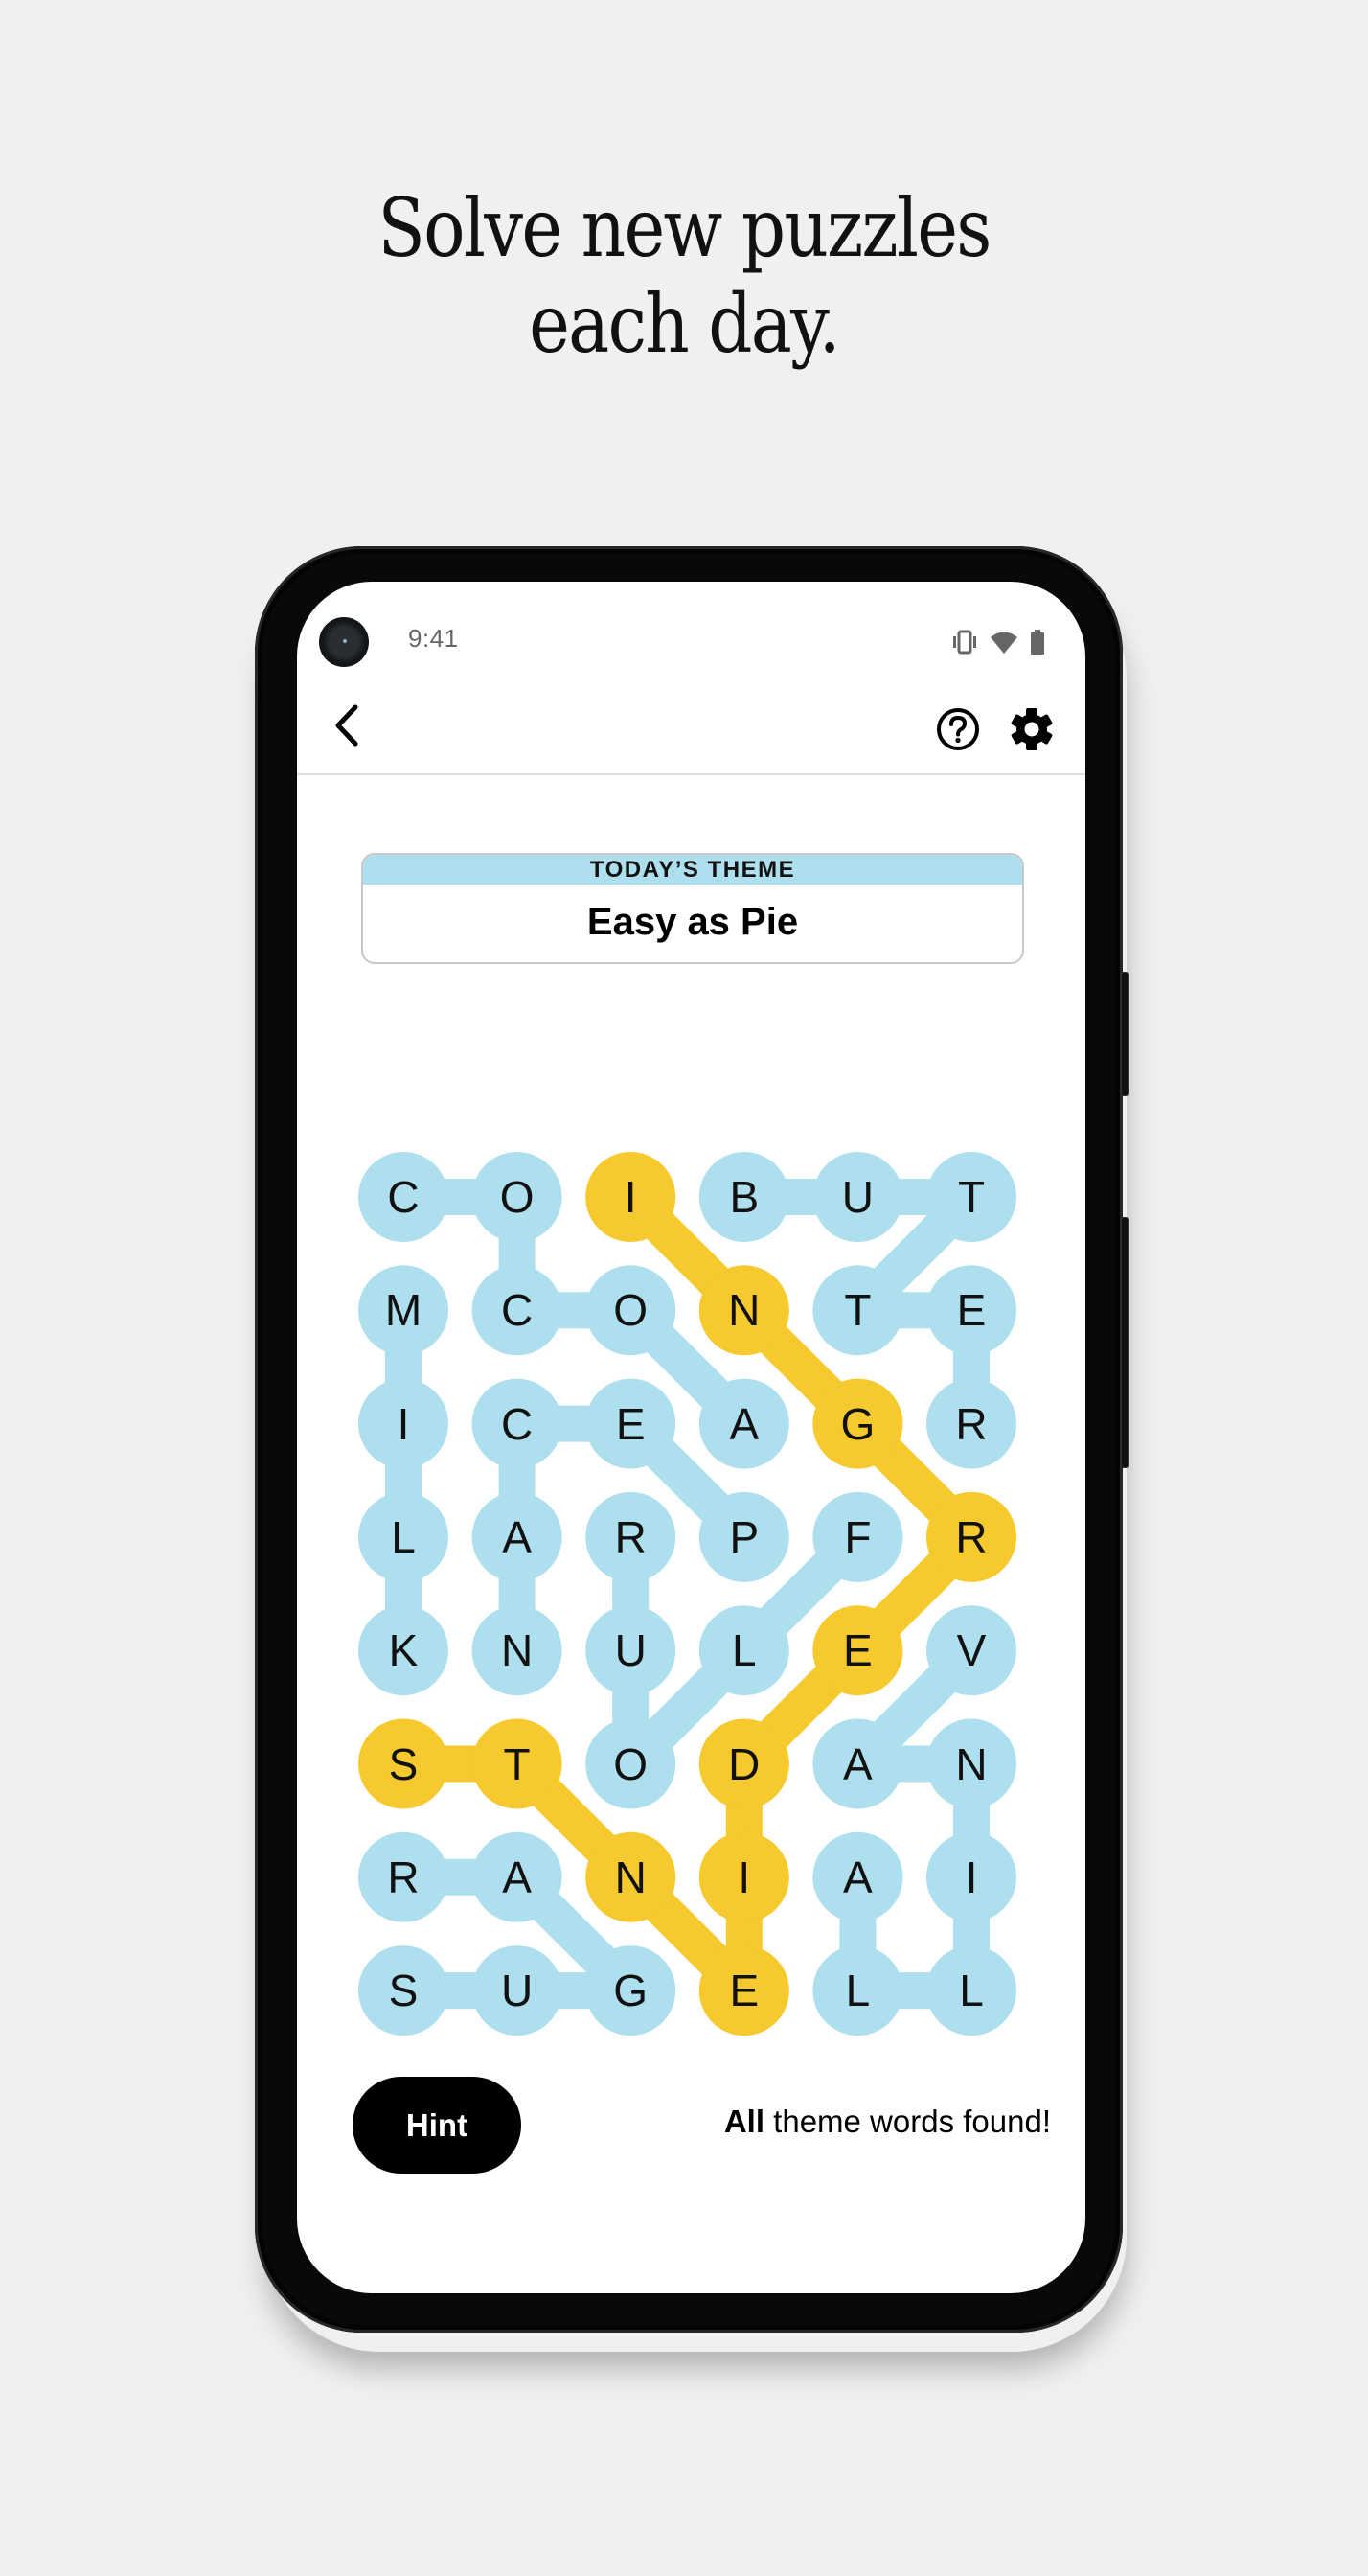 The width and height of the screenshot is (1368, 2576). Describe the element at coordinates (684, 276) in the screenshot. I see `headline: Solve new puzzles each day.` at that location.